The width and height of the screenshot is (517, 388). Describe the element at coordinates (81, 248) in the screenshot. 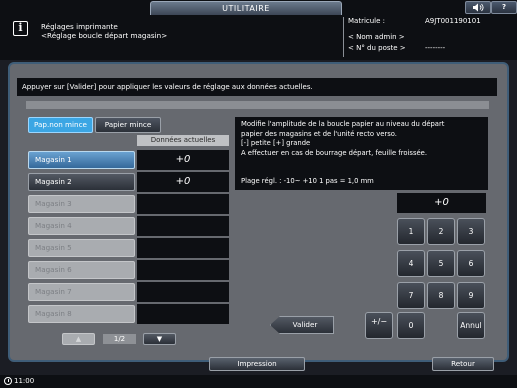

I see `magazine-5-button: Magasin 5` at that location.